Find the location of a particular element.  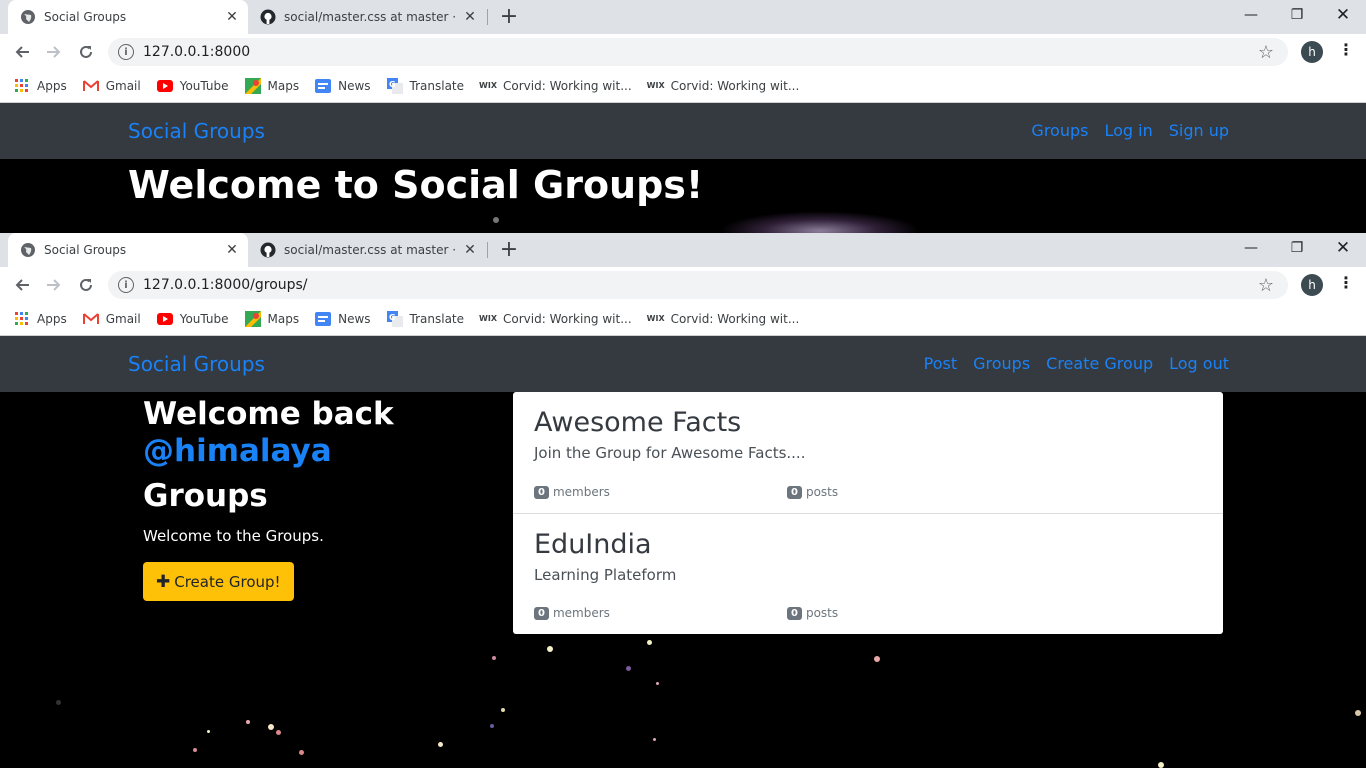

group-members: 0 members is located at coordinates (572, 492).